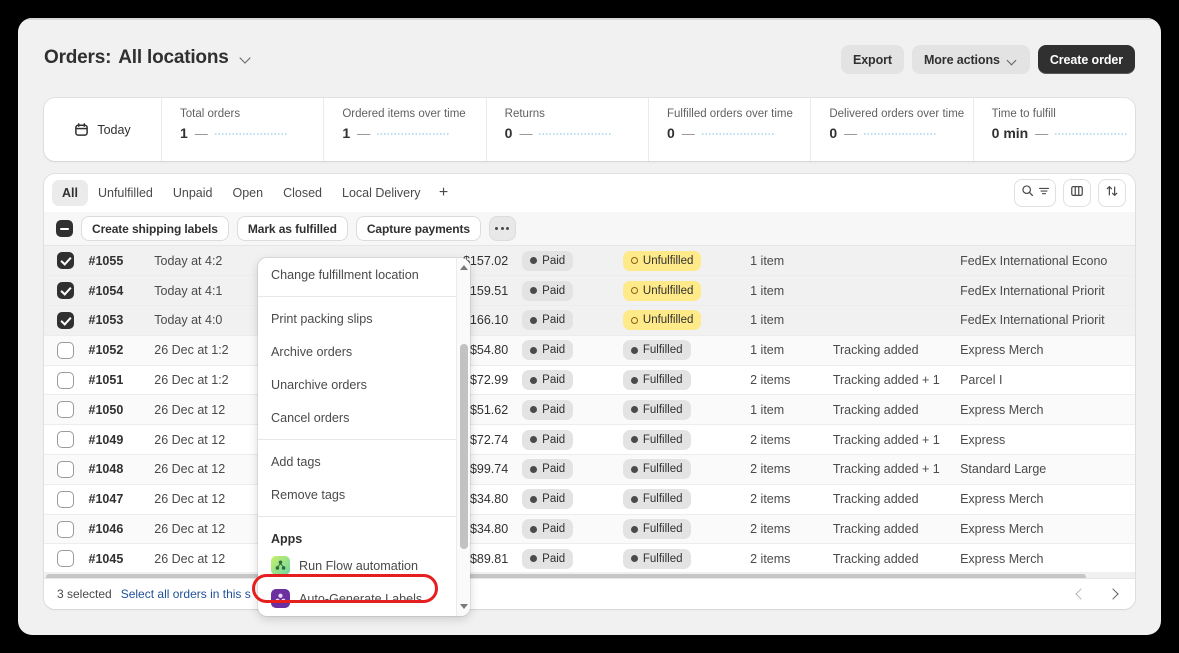 This screenshot has height=653, width=1179. What do you see at coordinates (248, 193) in the screenshot?
I see `tab-open: Open` at bounding box center [248, 193].